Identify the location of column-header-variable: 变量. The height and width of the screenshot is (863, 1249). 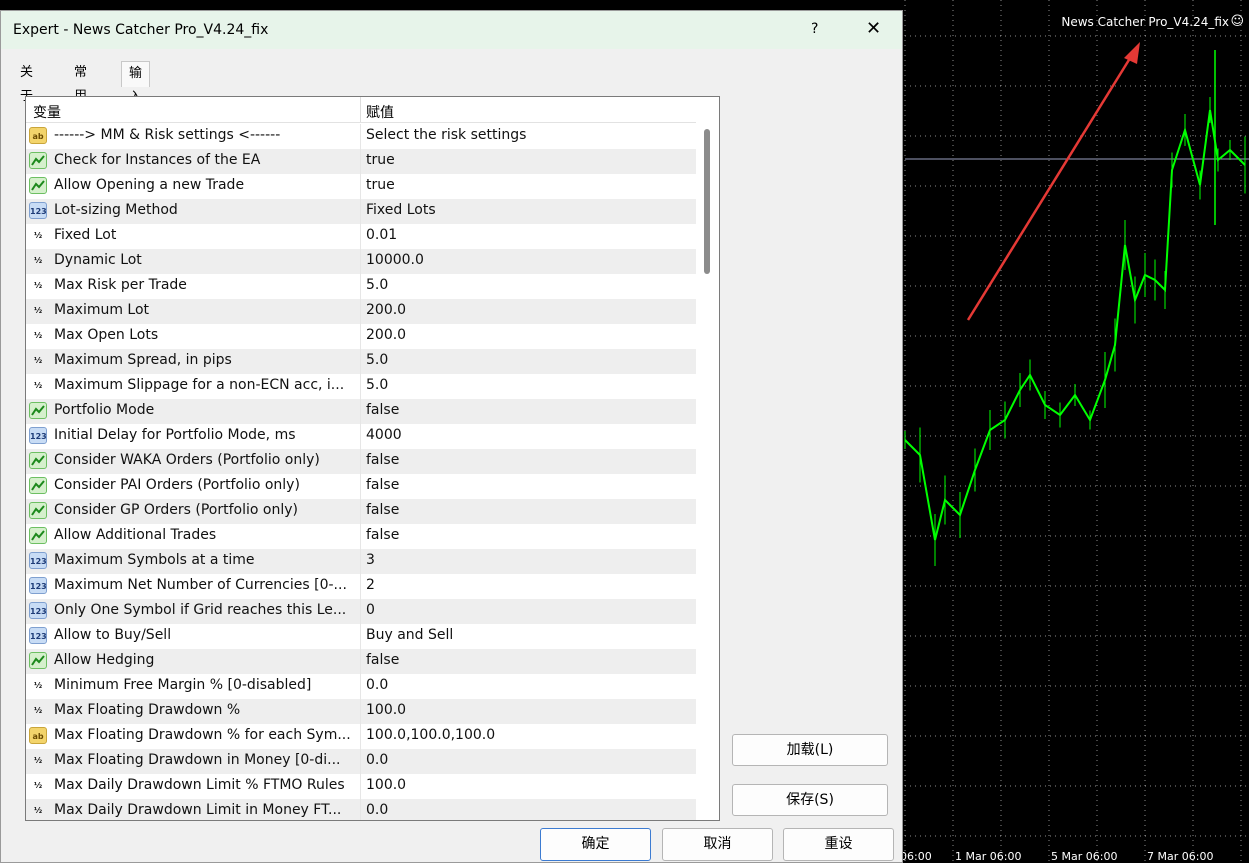
(47, 112).